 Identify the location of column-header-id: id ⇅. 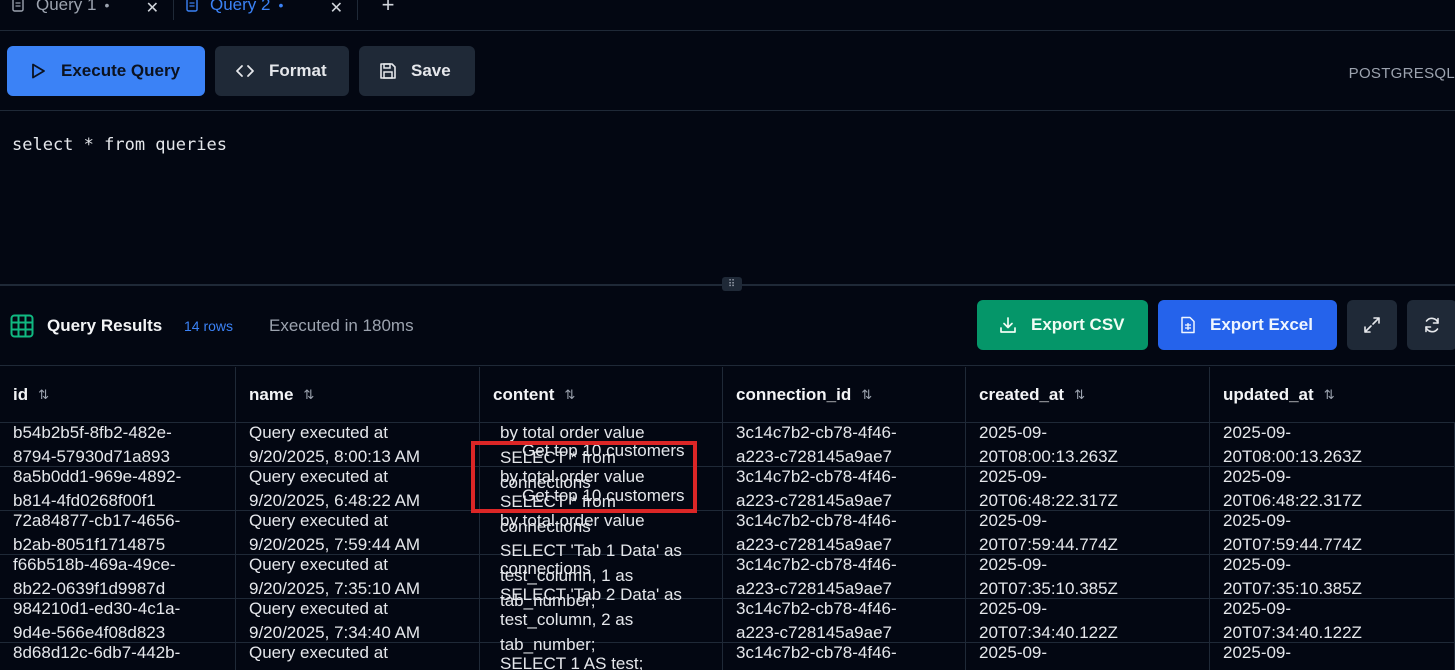
(118, 395).